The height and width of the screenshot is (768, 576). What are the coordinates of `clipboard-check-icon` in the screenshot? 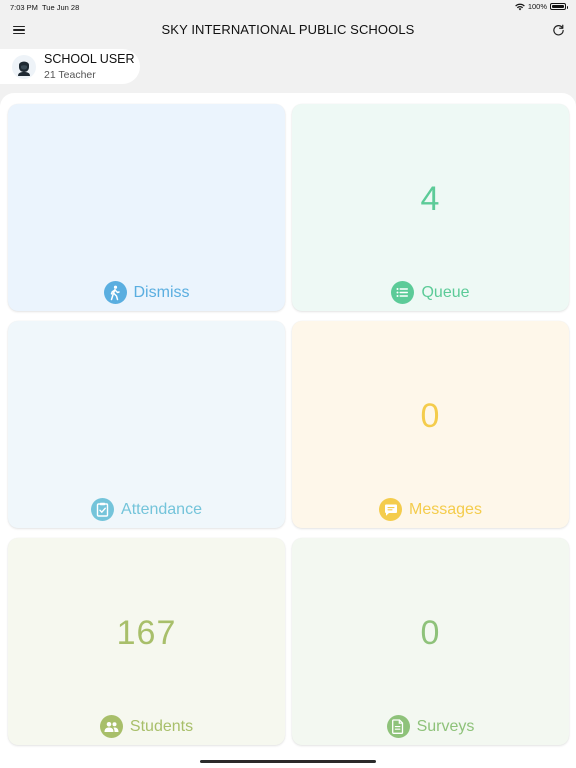 It's located at (103, 509).